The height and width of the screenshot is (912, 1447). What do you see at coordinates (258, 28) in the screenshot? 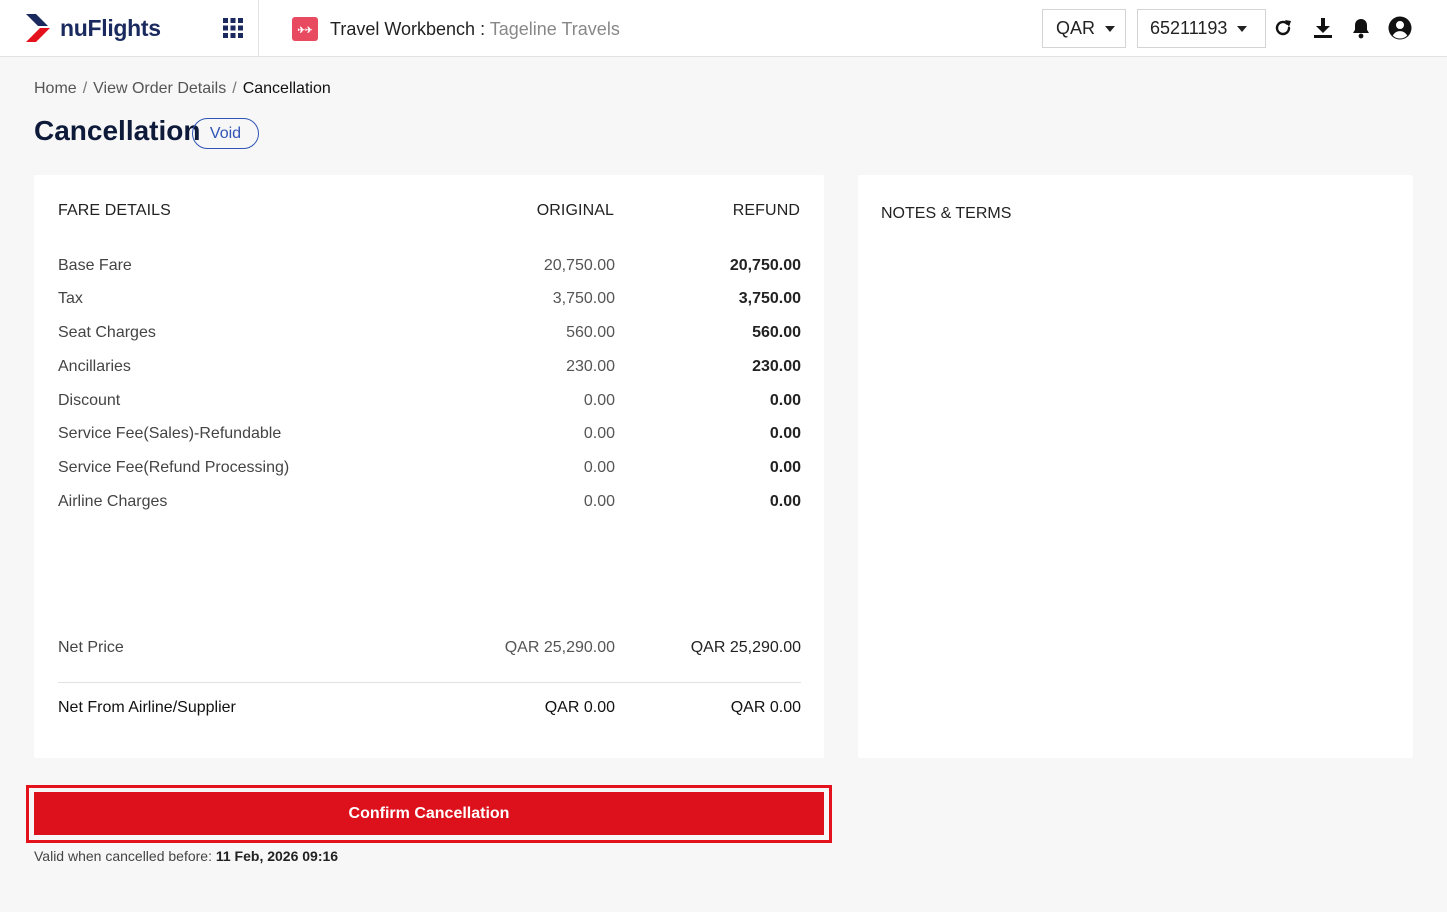
I see `header-divider` at bounding box center [258, 28].